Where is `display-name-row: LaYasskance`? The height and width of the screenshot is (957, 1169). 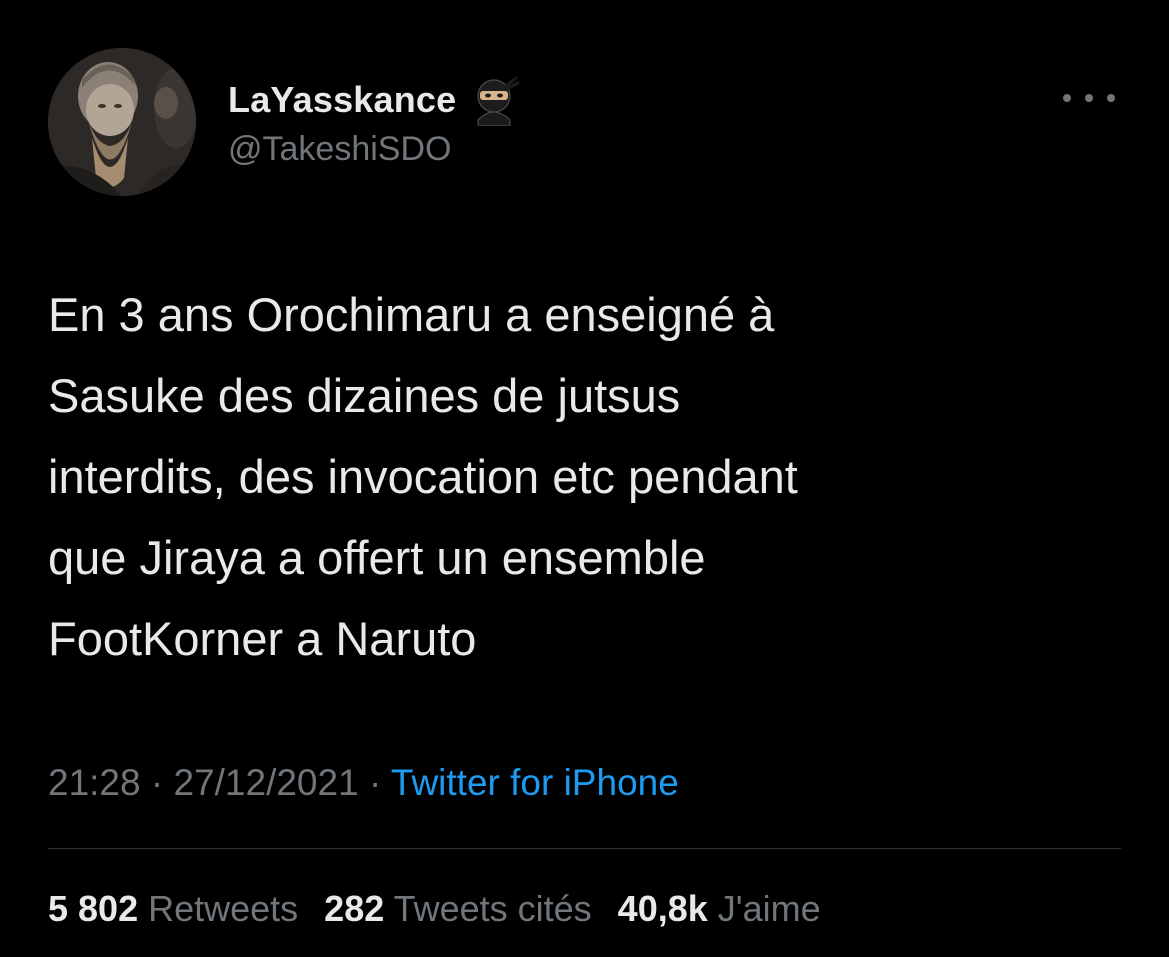
display-name-row: LaYasskance is located at coordinates (374, 100).